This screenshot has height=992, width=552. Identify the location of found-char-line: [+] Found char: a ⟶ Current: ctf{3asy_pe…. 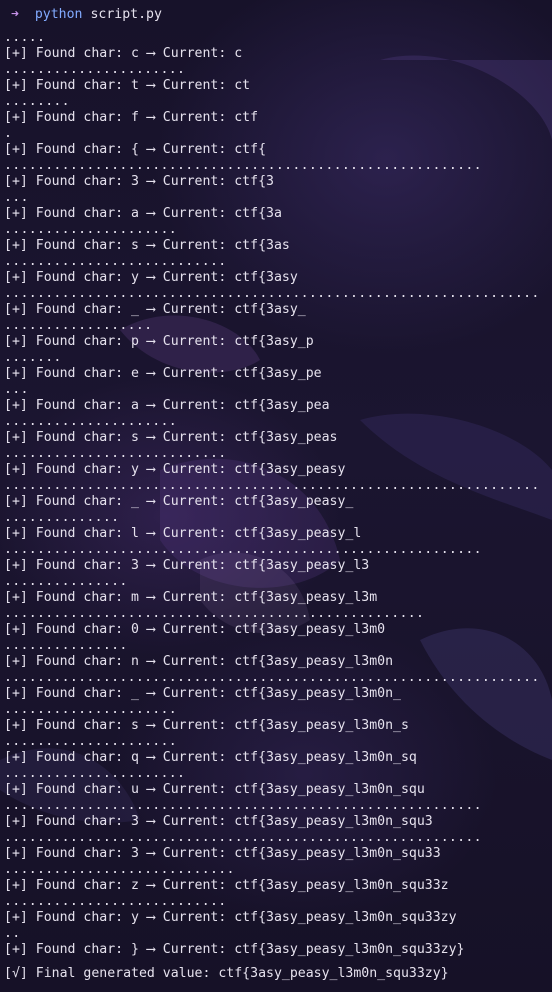
(167, 405).